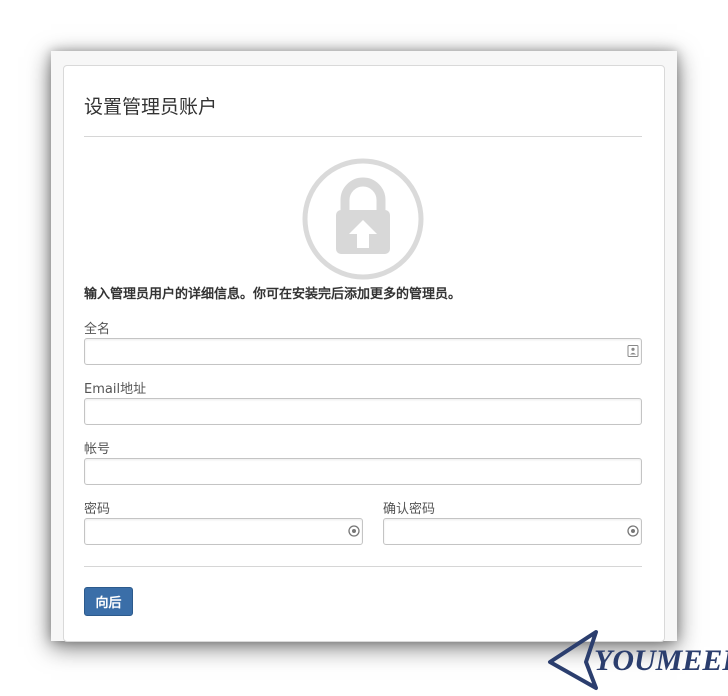  Describe the element at coordinates (363, 566) in the screenshot. I see `form-divider` at that location.